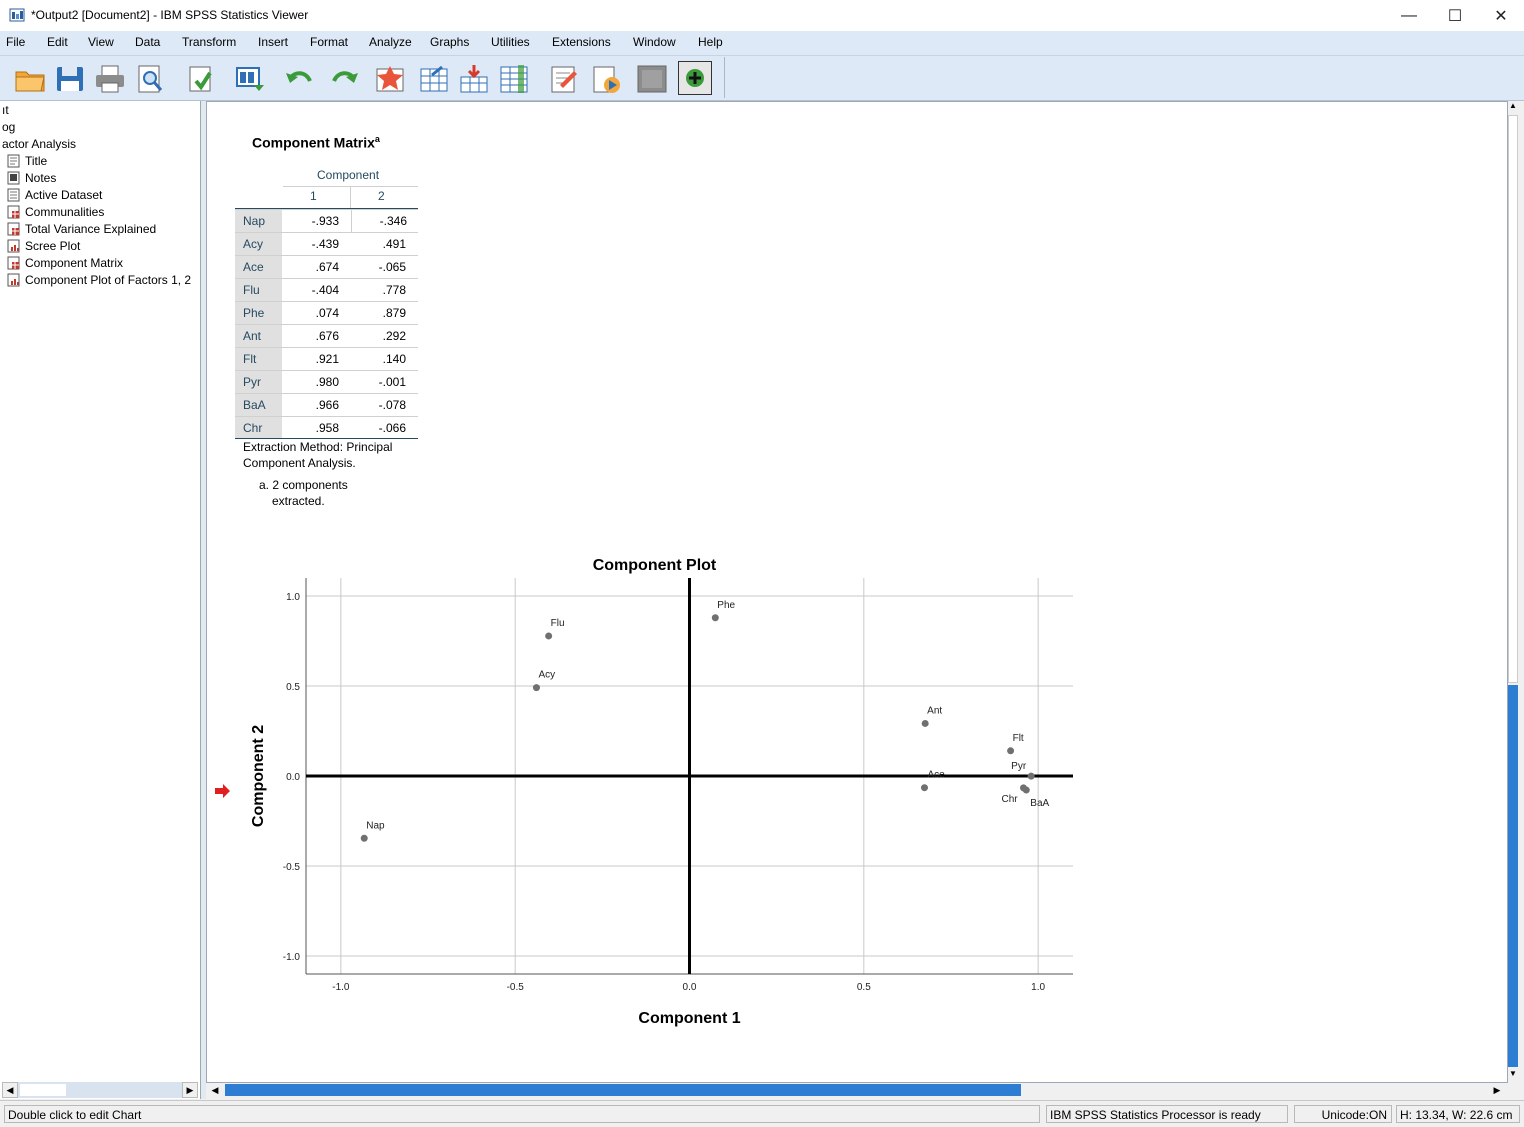 Image resolution: width=1524 pixels, height=1127 pixels. Describe the element at coordinates (200, 79) in the screenshot. I see `export-icon` at that location.